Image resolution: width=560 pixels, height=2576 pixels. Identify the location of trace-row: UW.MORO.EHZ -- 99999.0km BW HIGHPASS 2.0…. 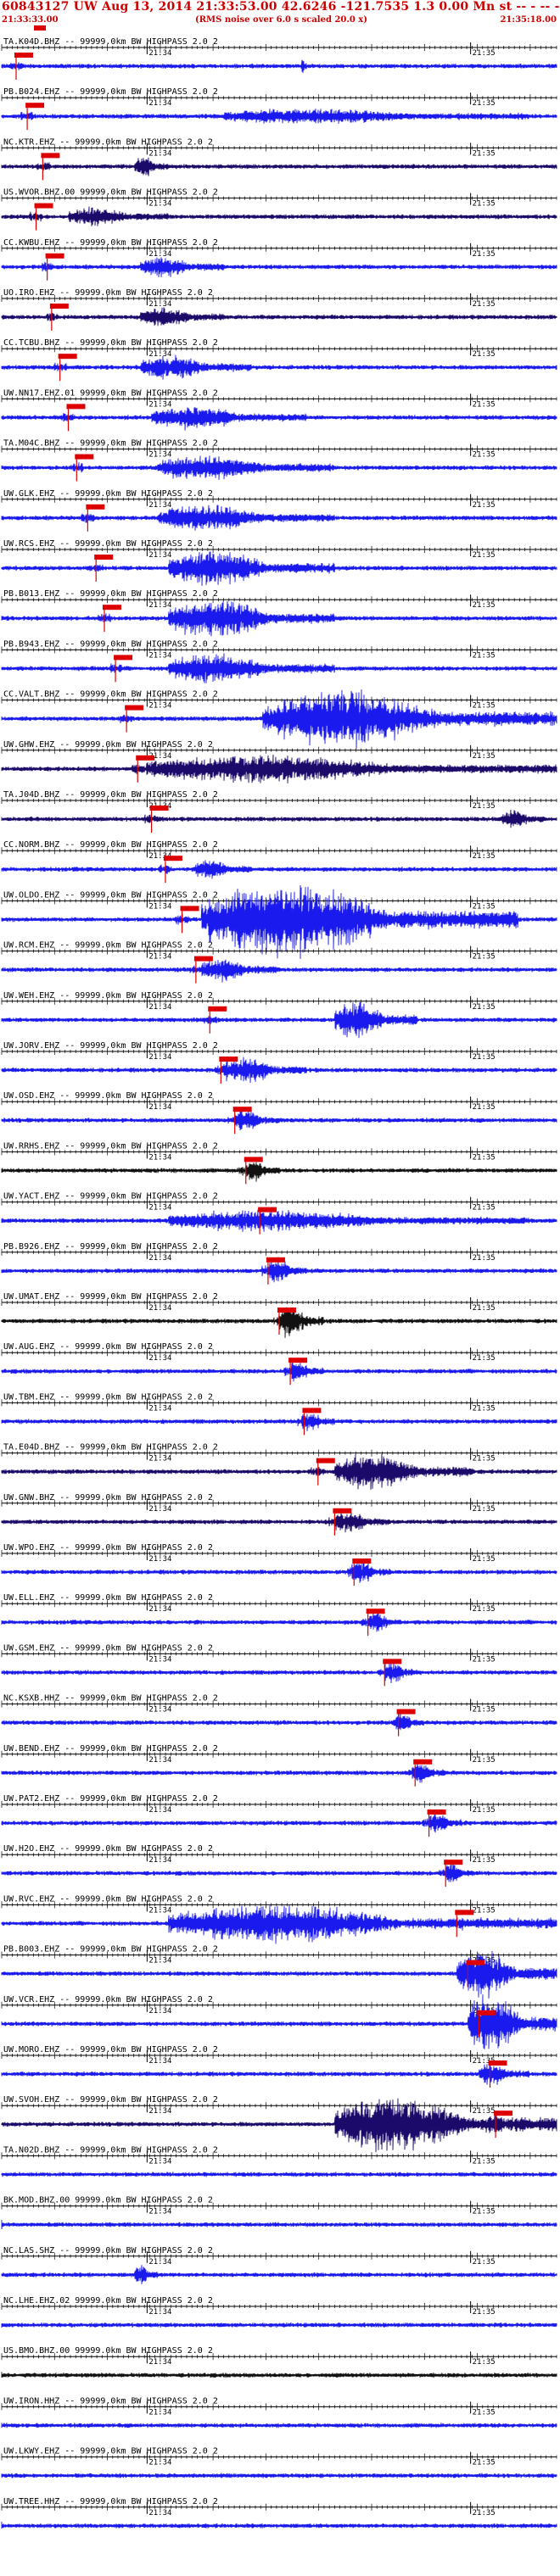
(279, 2066).